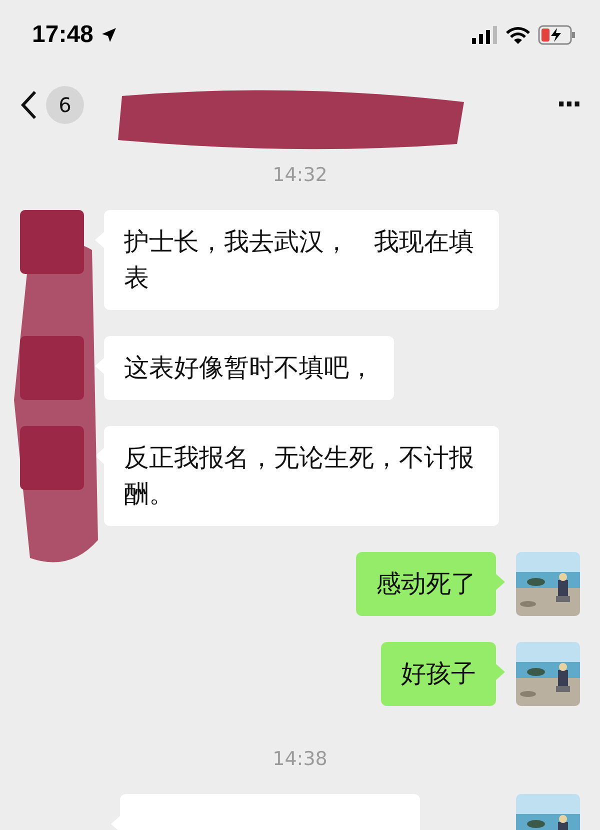 The width and height of the screenshot is (600, 830). What do you see at coordinates (568, 105) in the screenshot?
I see `more-options-button: ···` at bounding box center [568, 105].